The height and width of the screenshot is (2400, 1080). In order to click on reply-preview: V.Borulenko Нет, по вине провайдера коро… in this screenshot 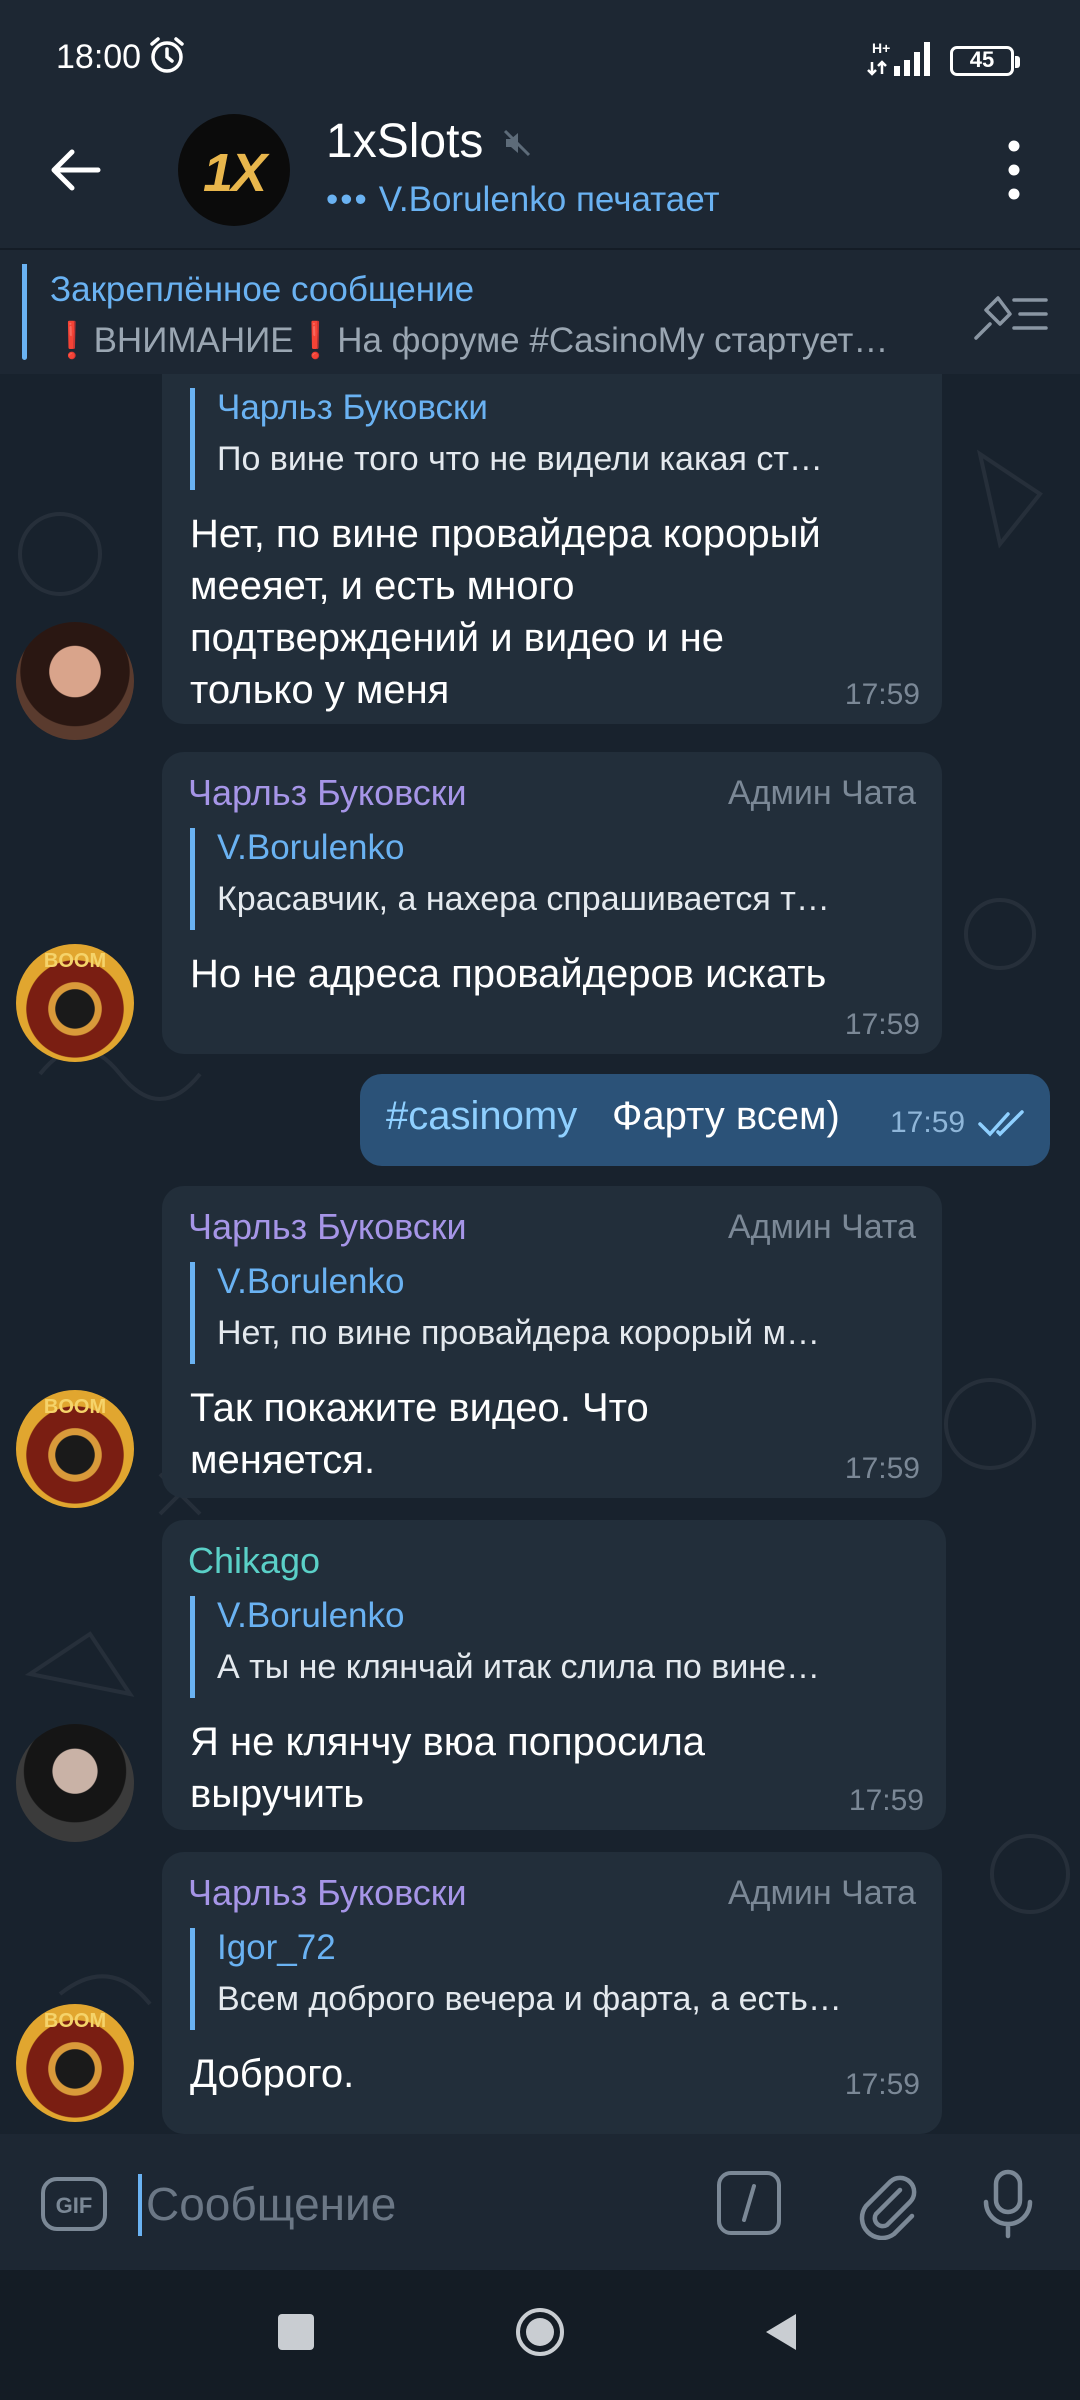, I will do `click(554, 1313)`.